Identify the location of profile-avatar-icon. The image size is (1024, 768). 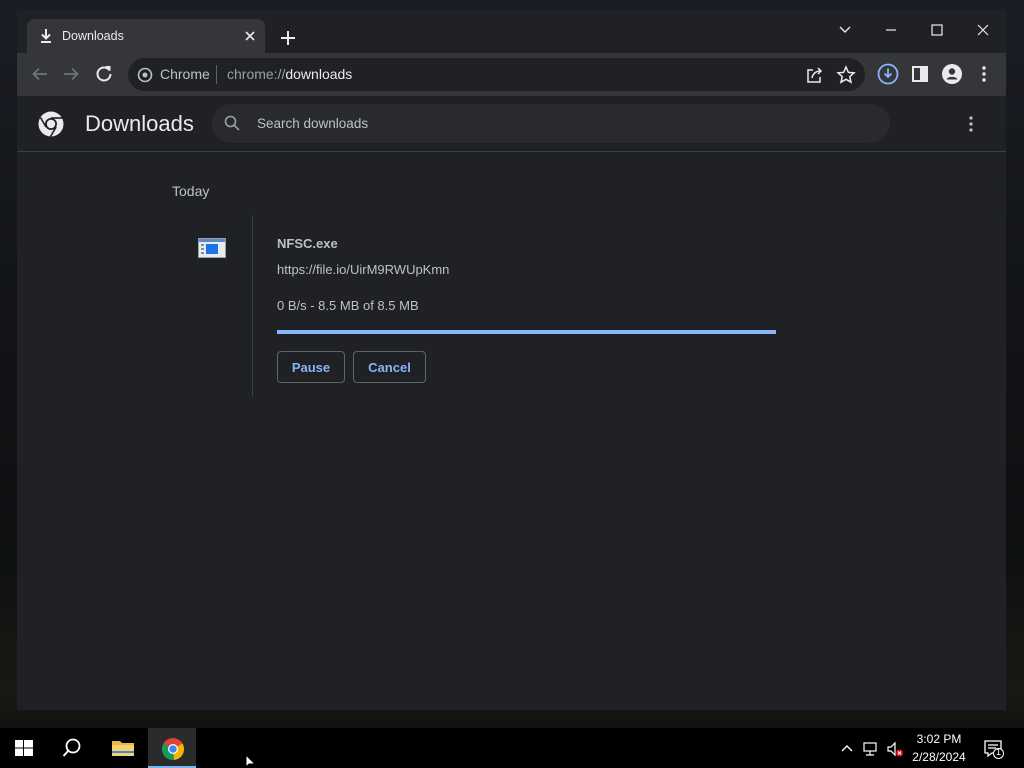
(952, 74).